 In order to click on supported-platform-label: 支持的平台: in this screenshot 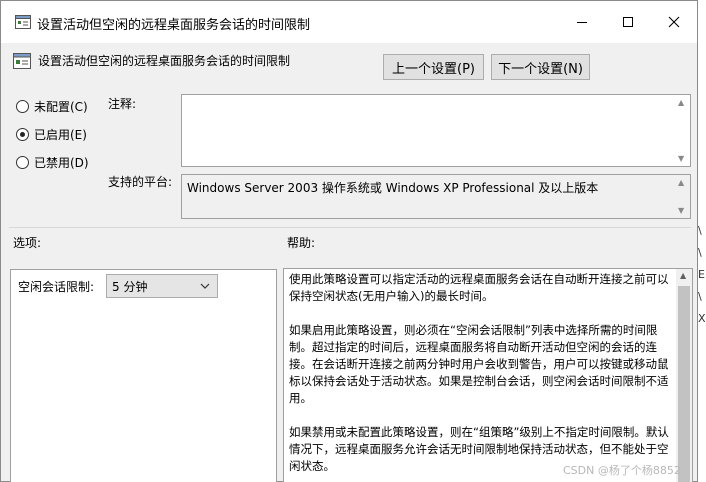, I will do `click(140, 182)`.